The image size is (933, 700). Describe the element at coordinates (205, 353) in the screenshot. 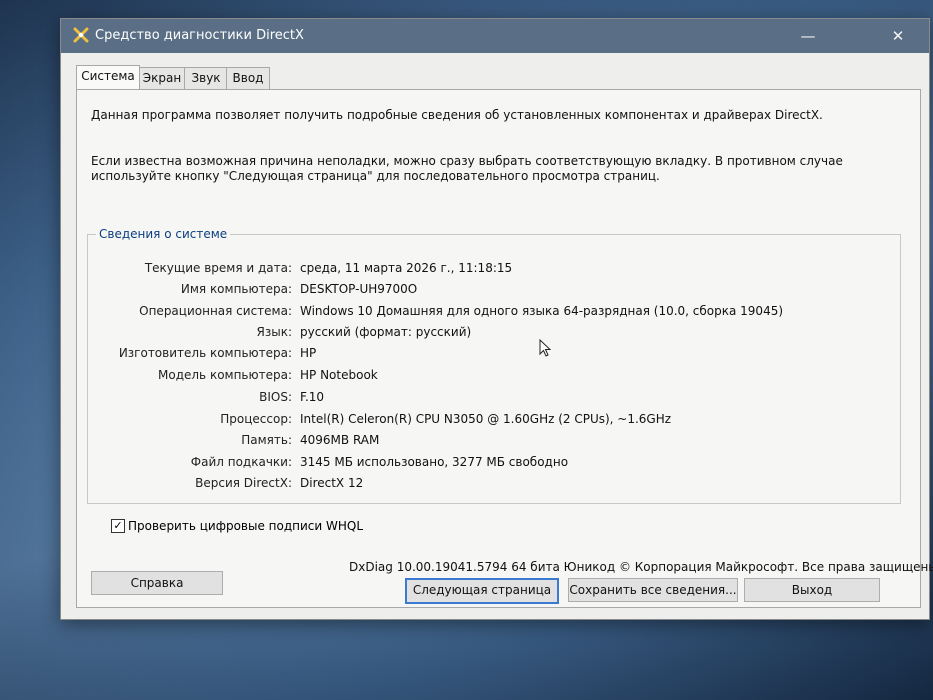

I see `info-label: Изготовитель компьютера:` at that location.